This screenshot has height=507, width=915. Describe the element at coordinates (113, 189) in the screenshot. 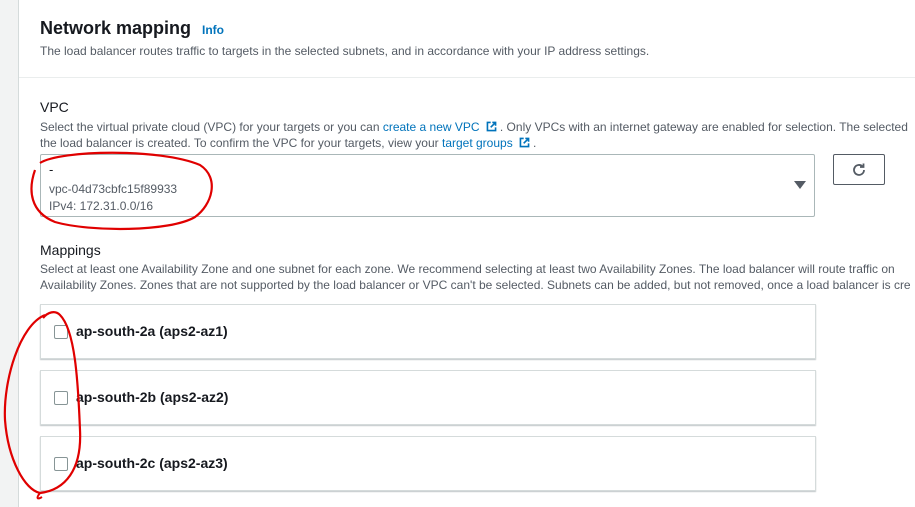

I see `vpc-id: vpc-04d73cbfc15f89933` at that location.